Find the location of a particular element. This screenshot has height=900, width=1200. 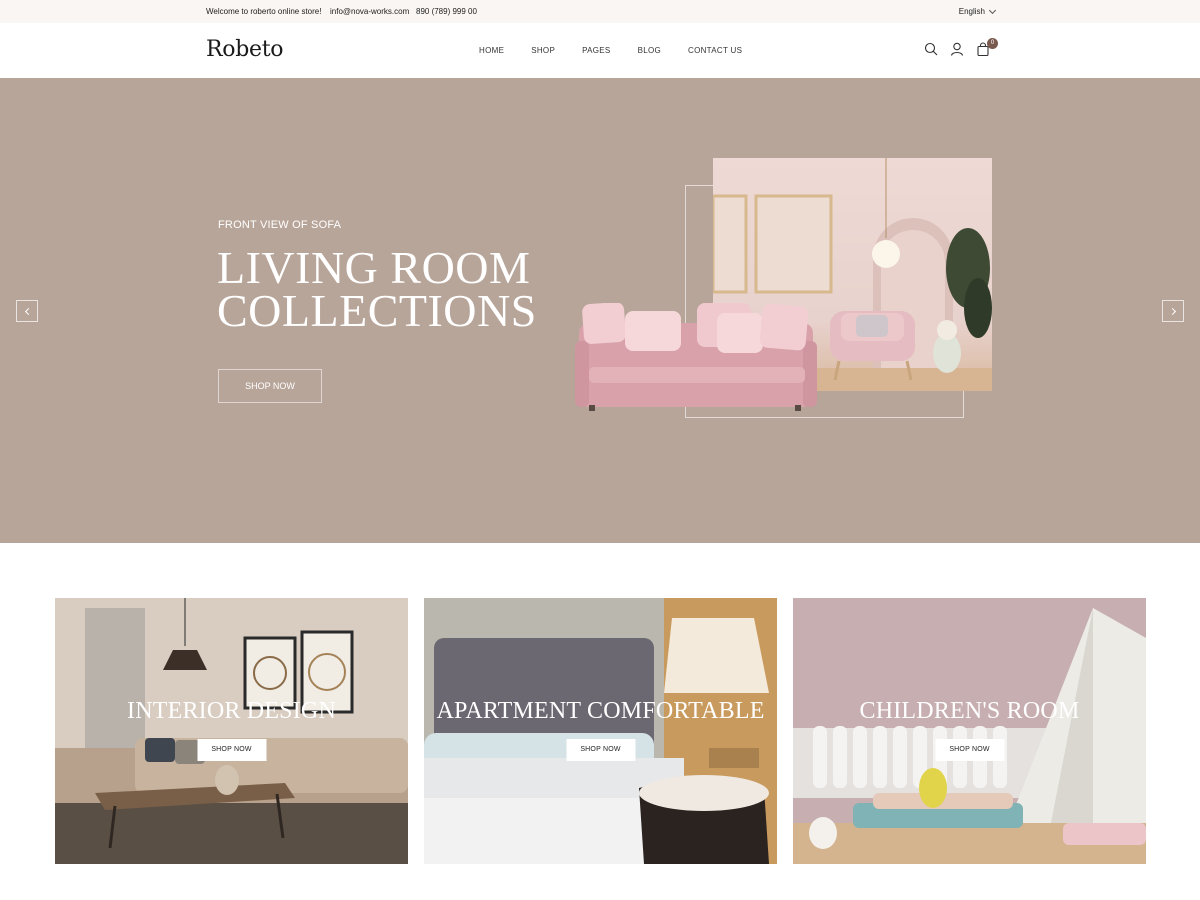

nav-home: HOME is located at coordinates (491, 50).